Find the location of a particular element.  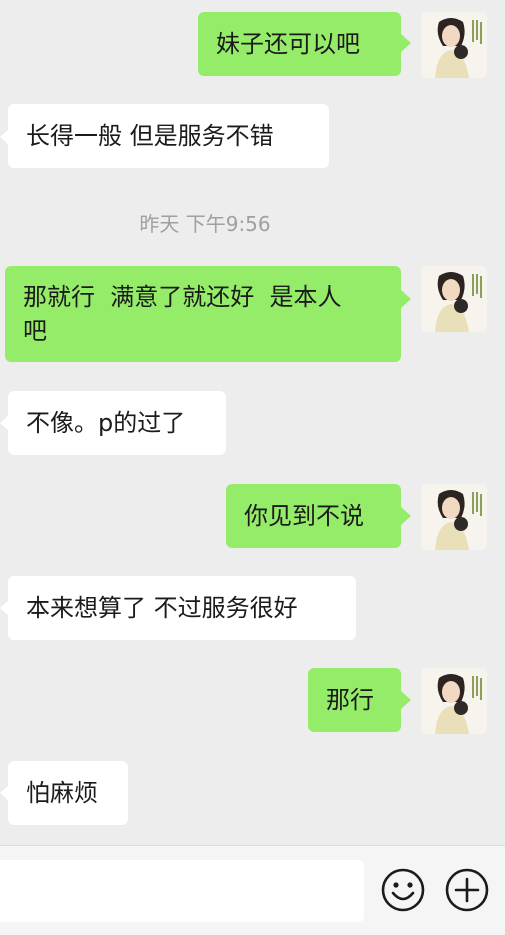

plus-icon is located at coordinates (467, 890).